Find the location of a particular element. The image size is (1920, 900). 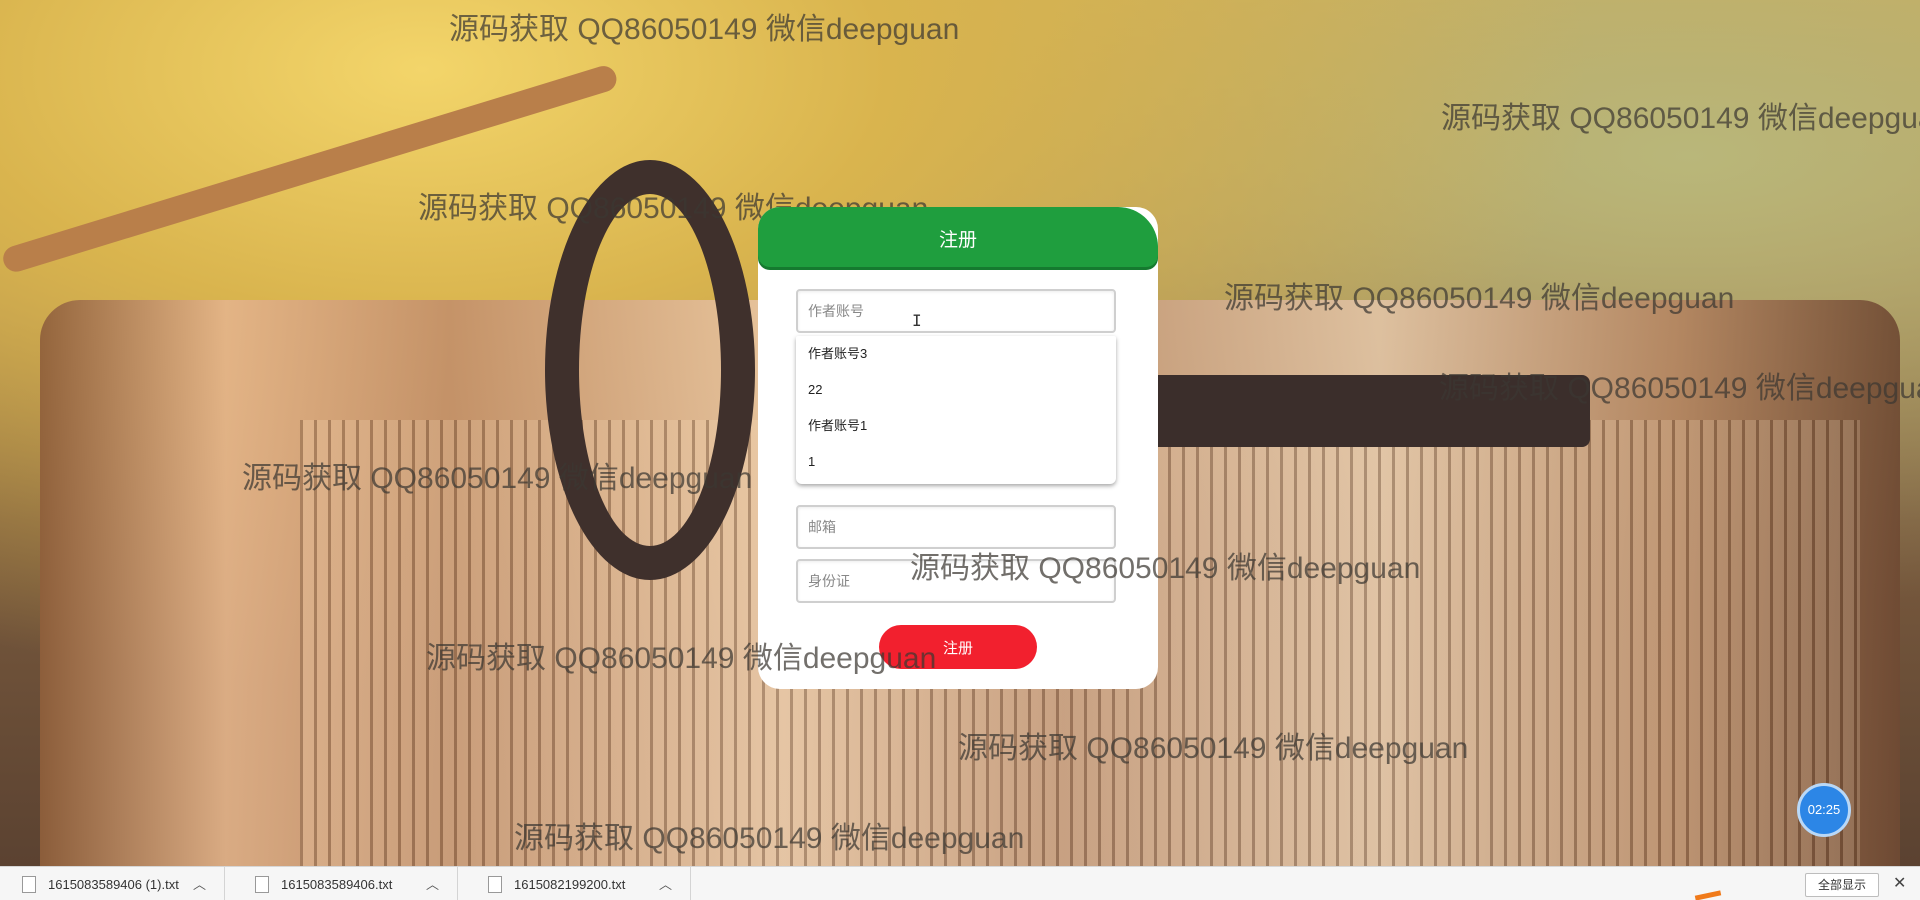

autocomplete-option: 作者账号3 is located at coordinates (956, 354).